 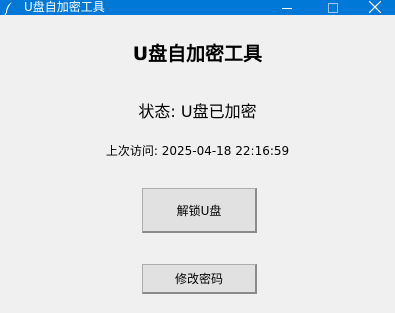 What do you see at coordinates (199, 279) in the screenshot?
I see `change-password-button: 修改密码` at bounding box center [199, 279].